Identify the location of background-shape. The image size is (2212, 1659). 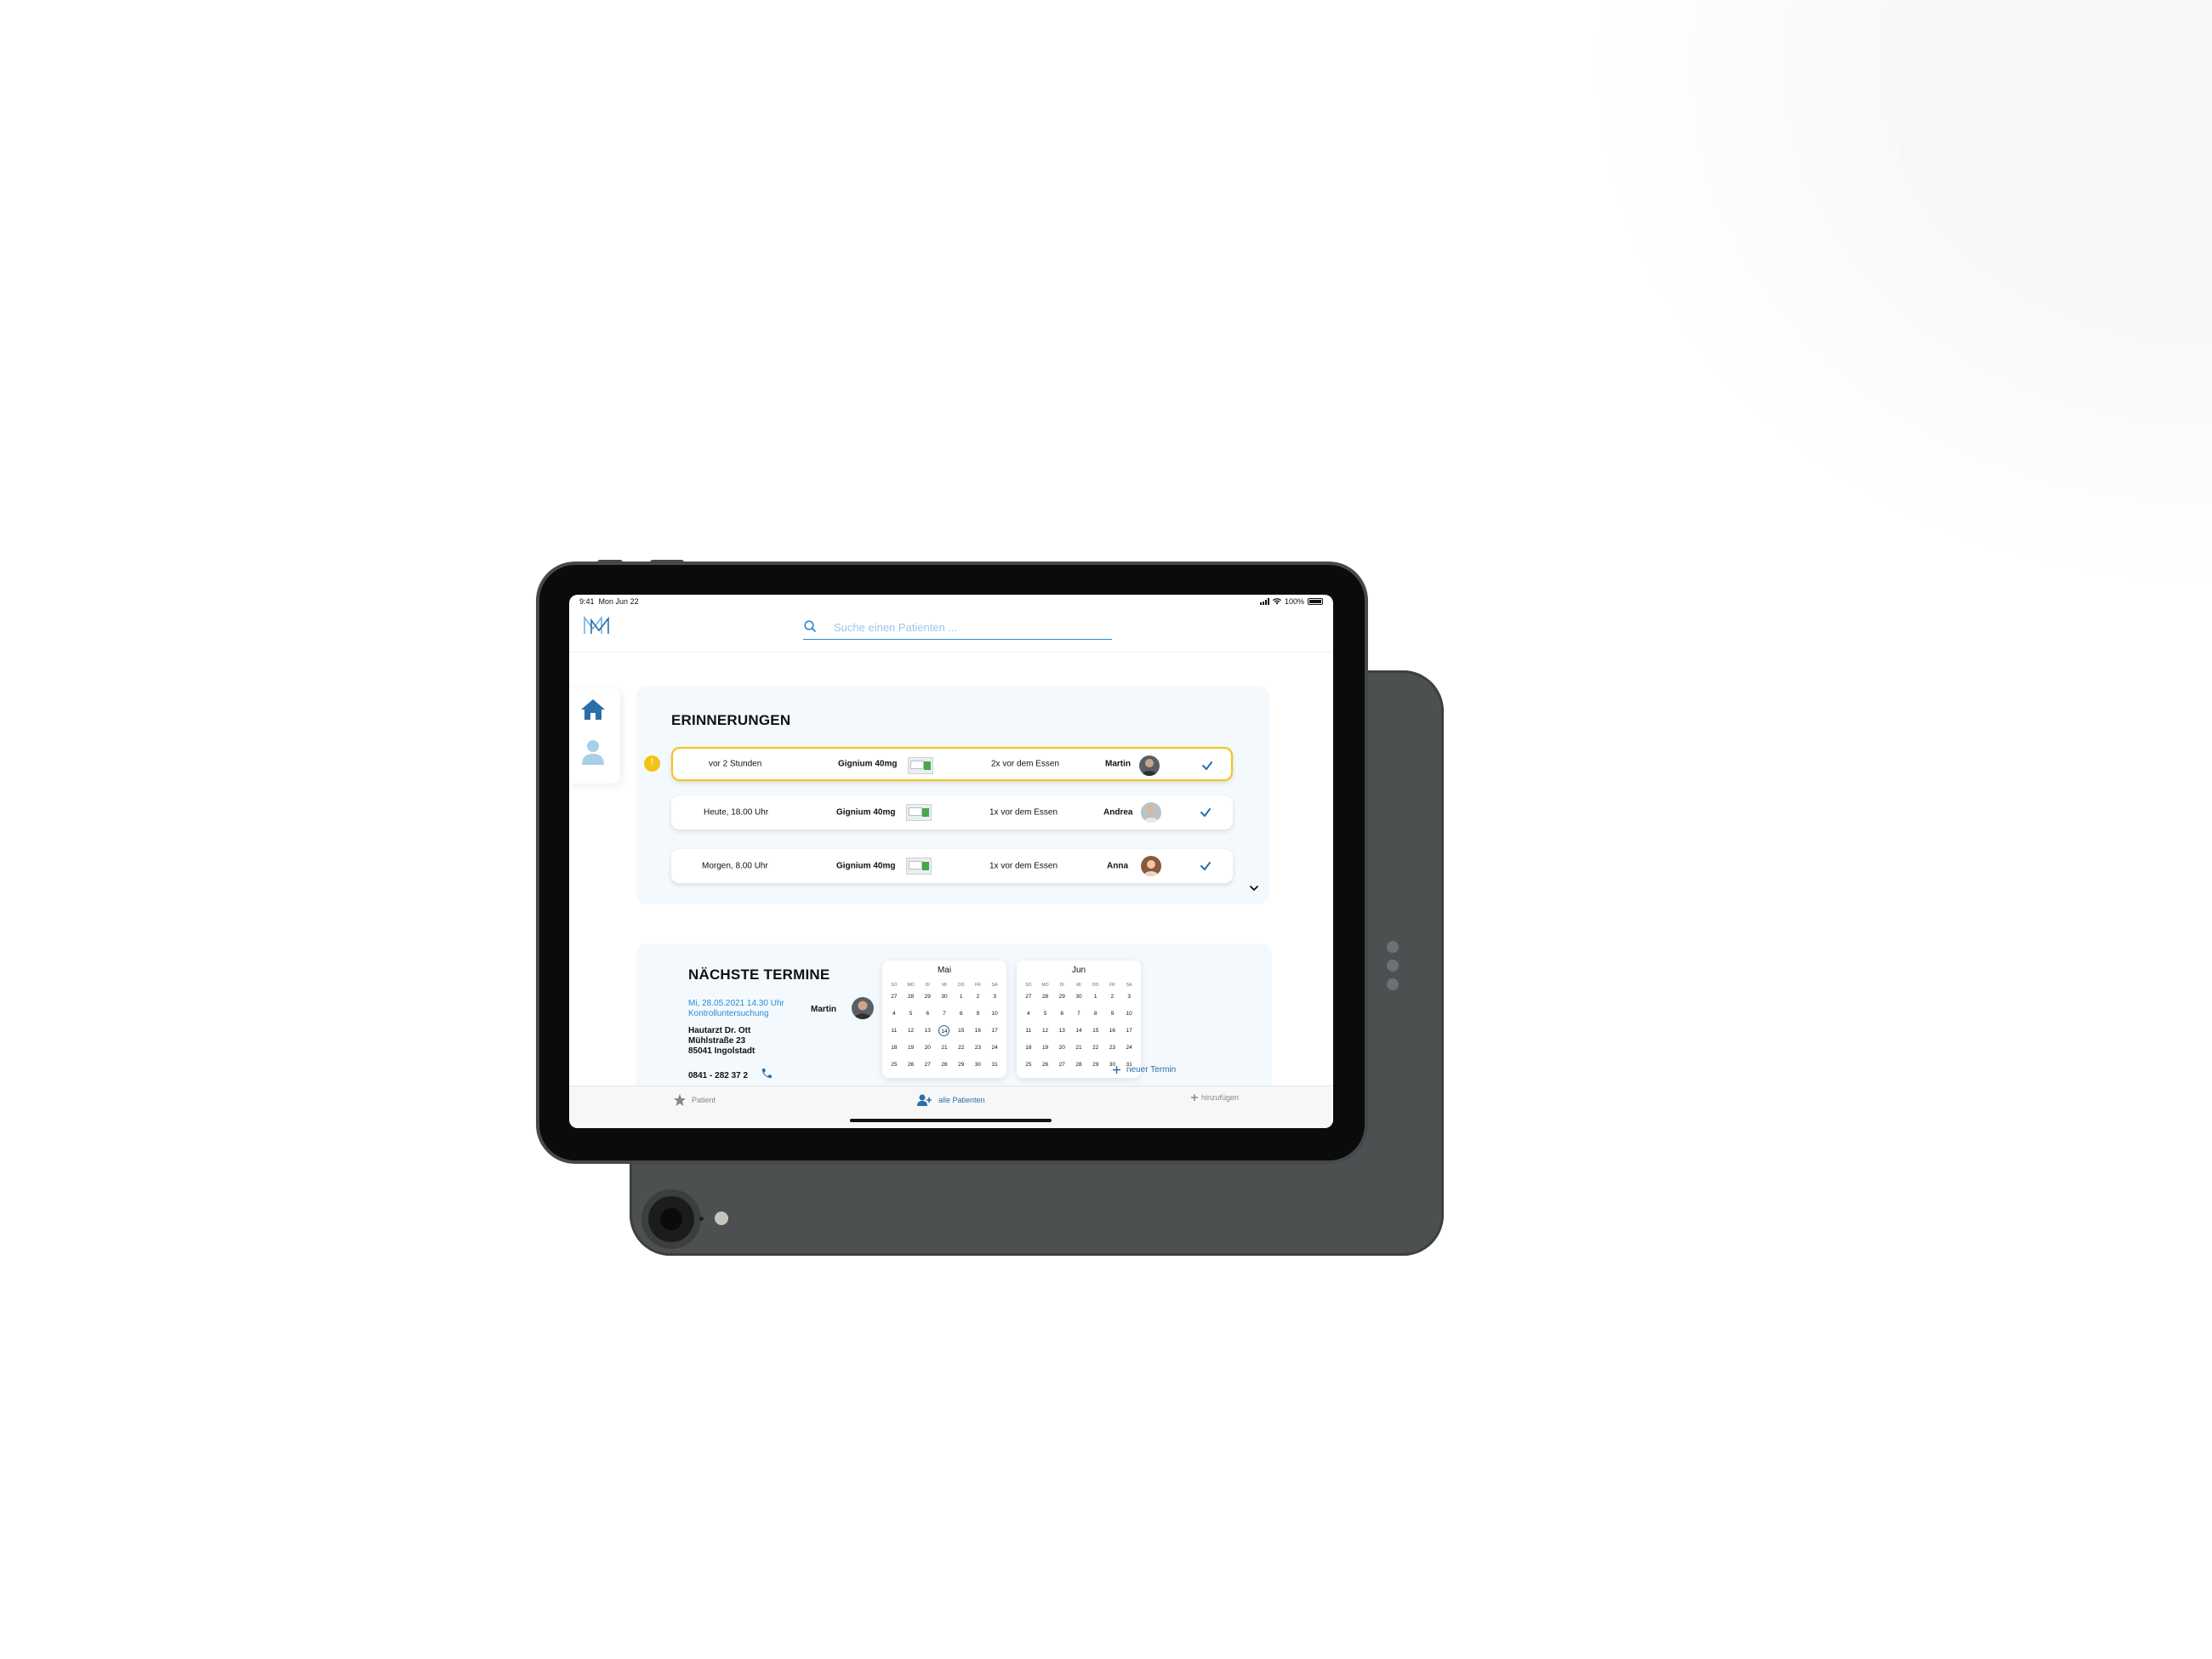
(2097, 229).